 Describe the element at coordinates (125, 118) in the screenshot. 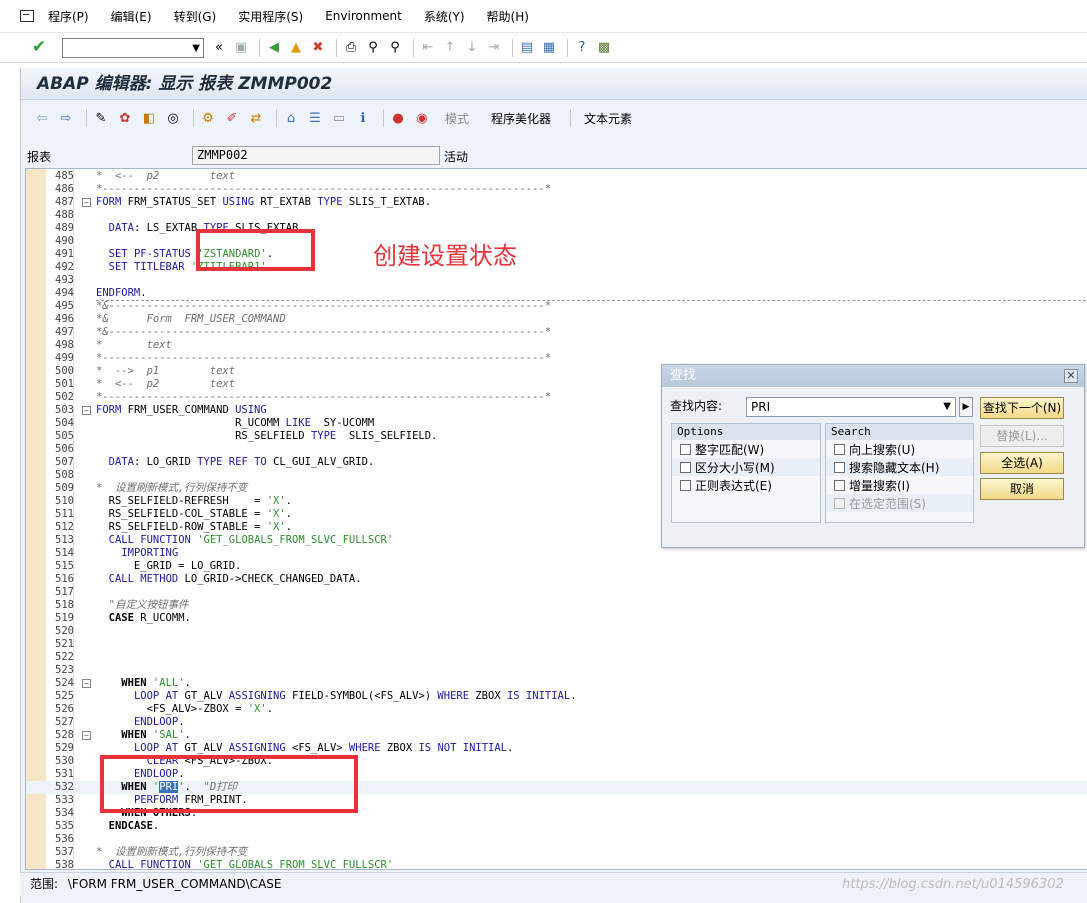

I see `active-inactive-icon: ✿` at that location.